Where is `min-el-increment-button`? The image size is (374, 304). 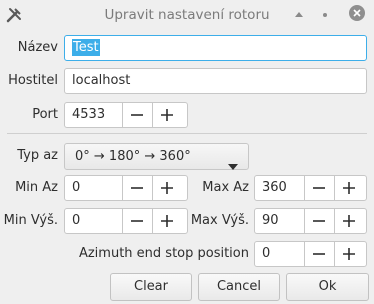
min-el-increment-button is located at coordinates (167, 221).